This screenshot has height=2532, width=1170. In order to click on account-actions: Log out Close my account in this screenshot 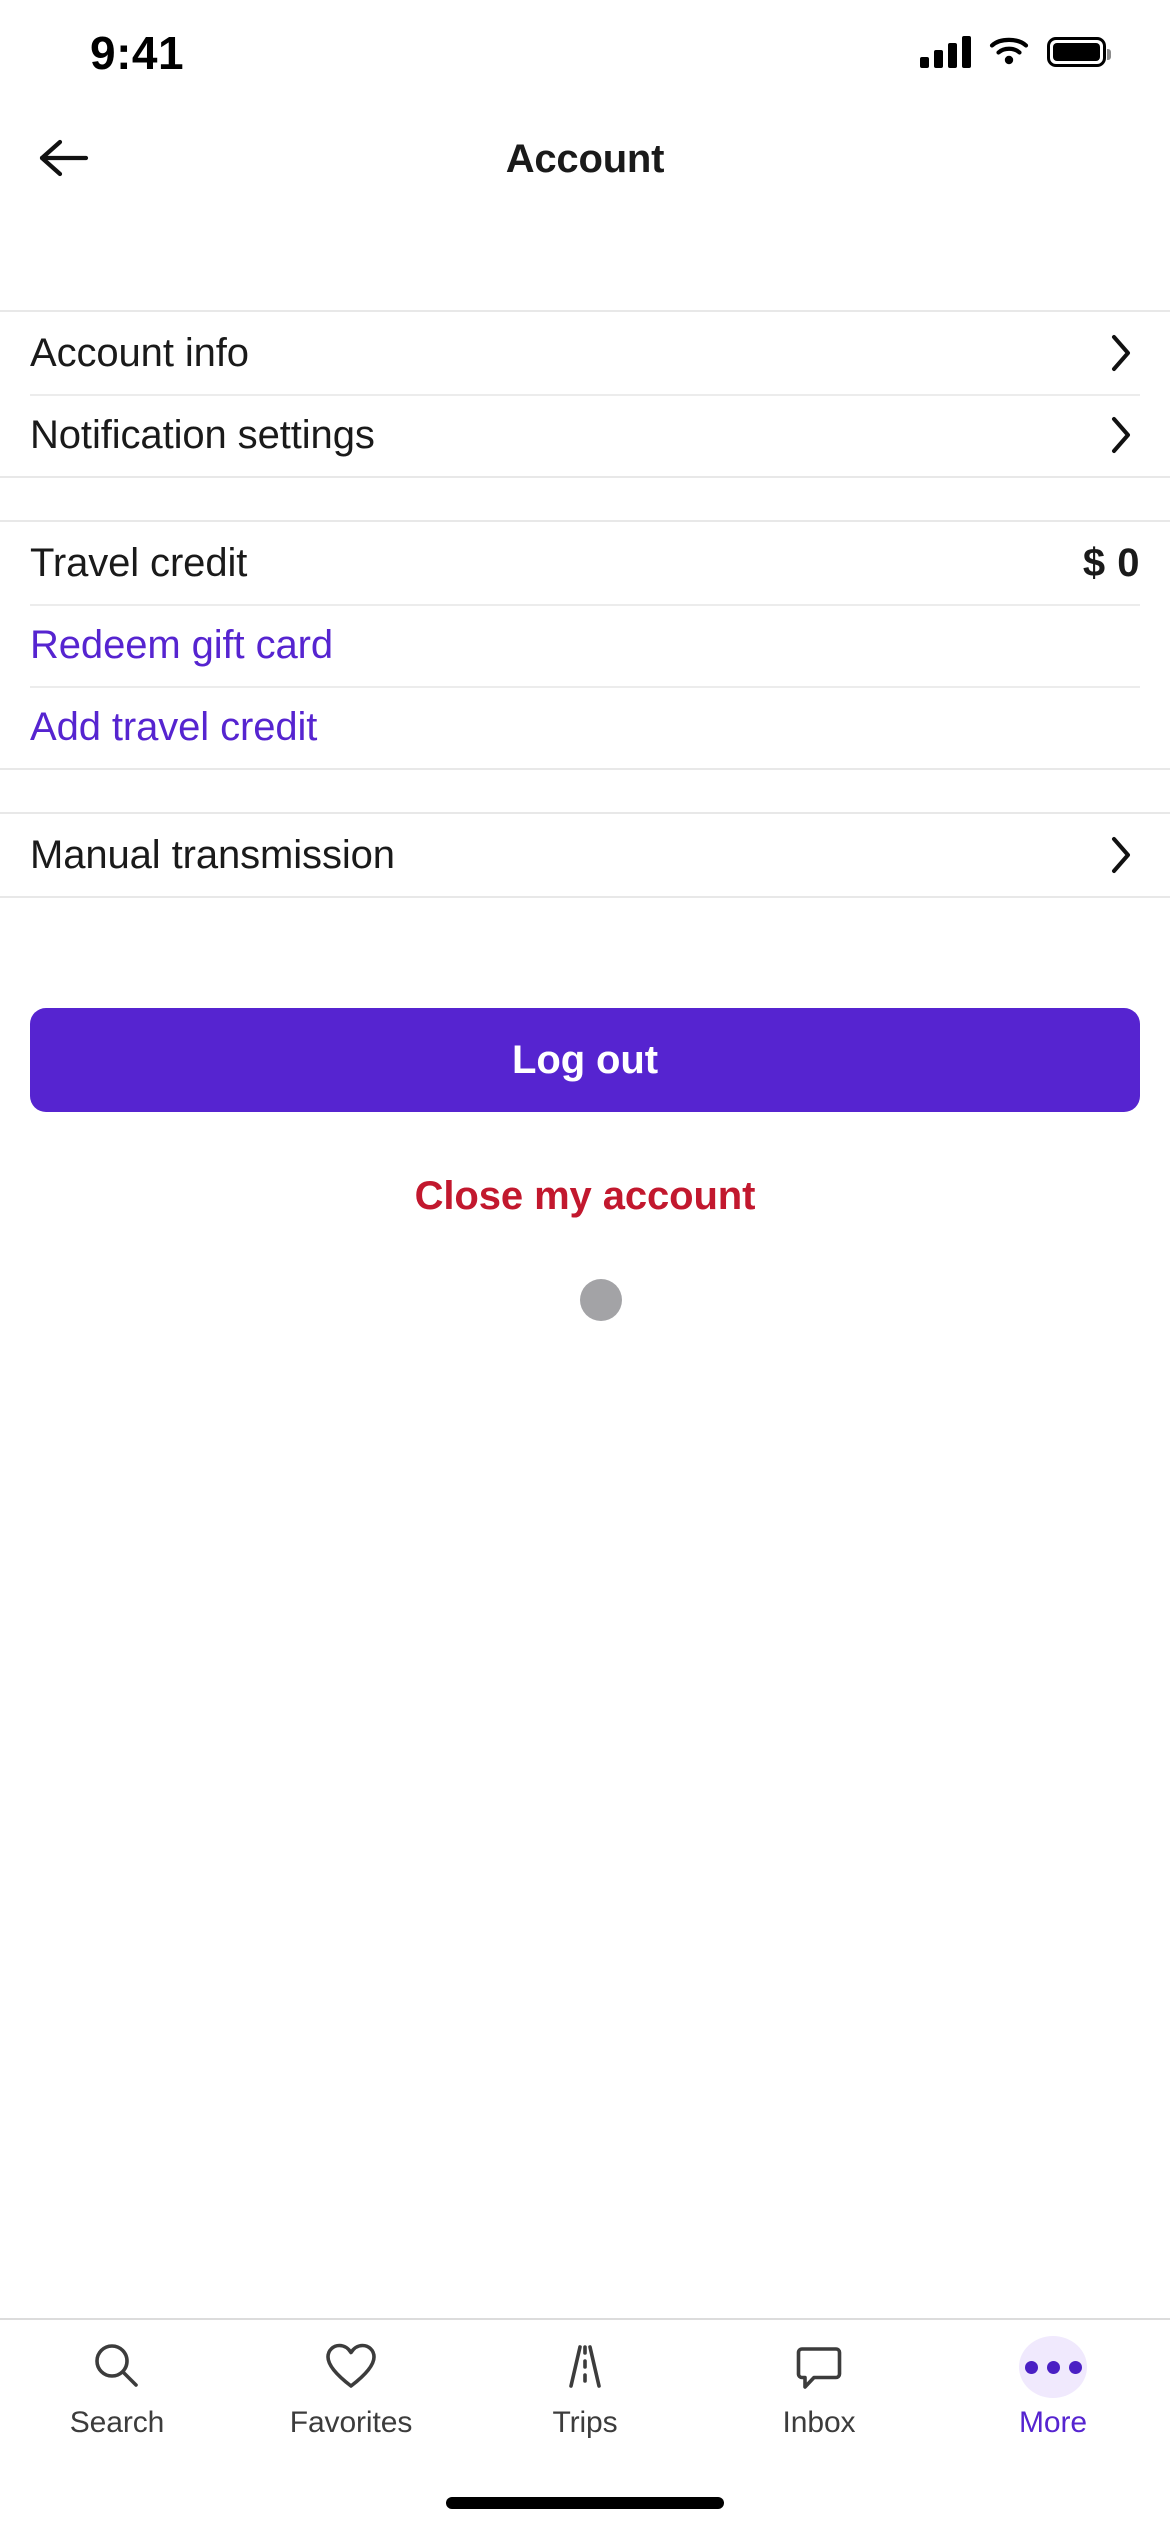, I will do `click(585, 1164)`.